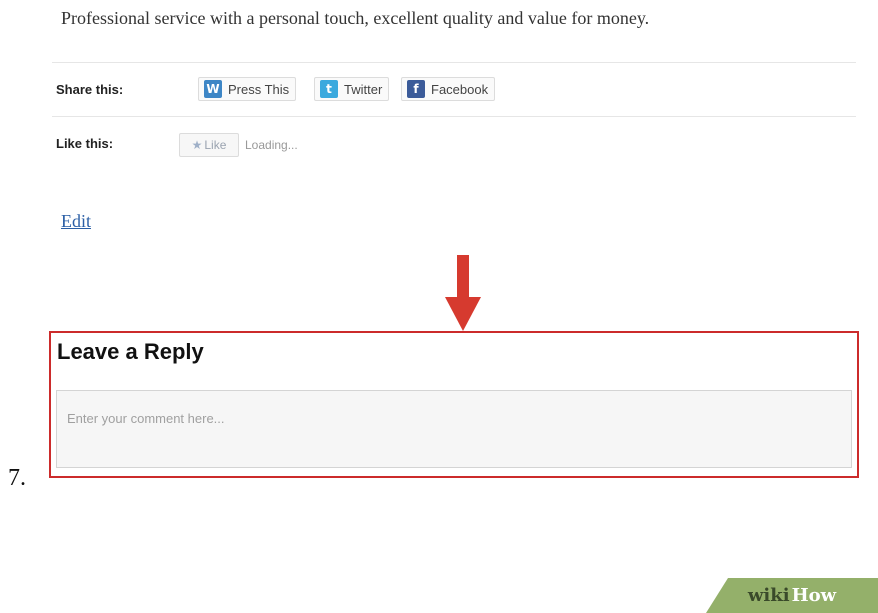 This screenshot has width=878, height=613. What do you see at coordinates (768, 595) in the screenshot?
I see `wikihow-logo-wiki: wiki` at bounding box center [768, 595].